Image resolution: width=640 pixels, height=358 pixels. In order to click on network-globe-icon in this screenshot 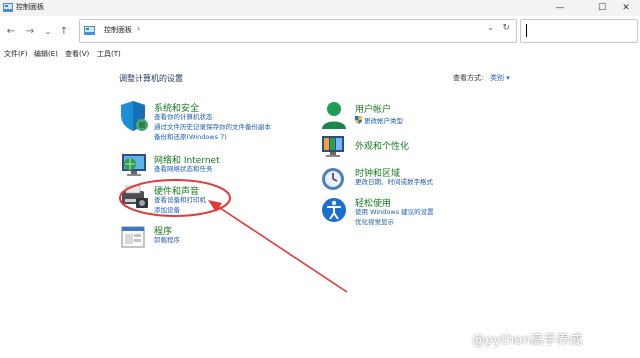, I will do `click(135, 166)`.